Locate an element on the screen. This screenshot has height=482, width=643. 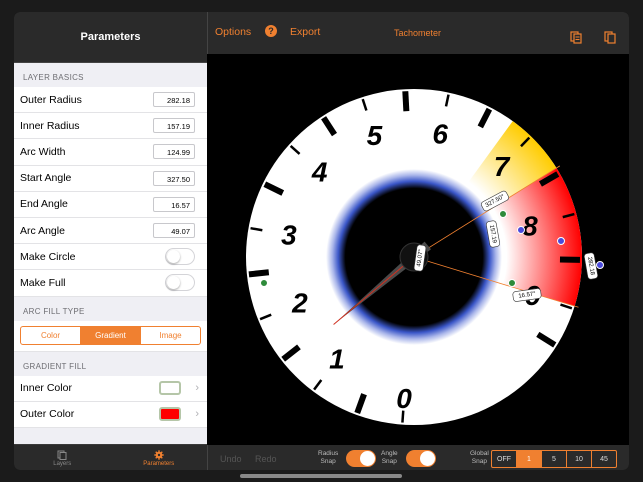
arc-angle-field: 49.07 is located at coordinates (174, 231).